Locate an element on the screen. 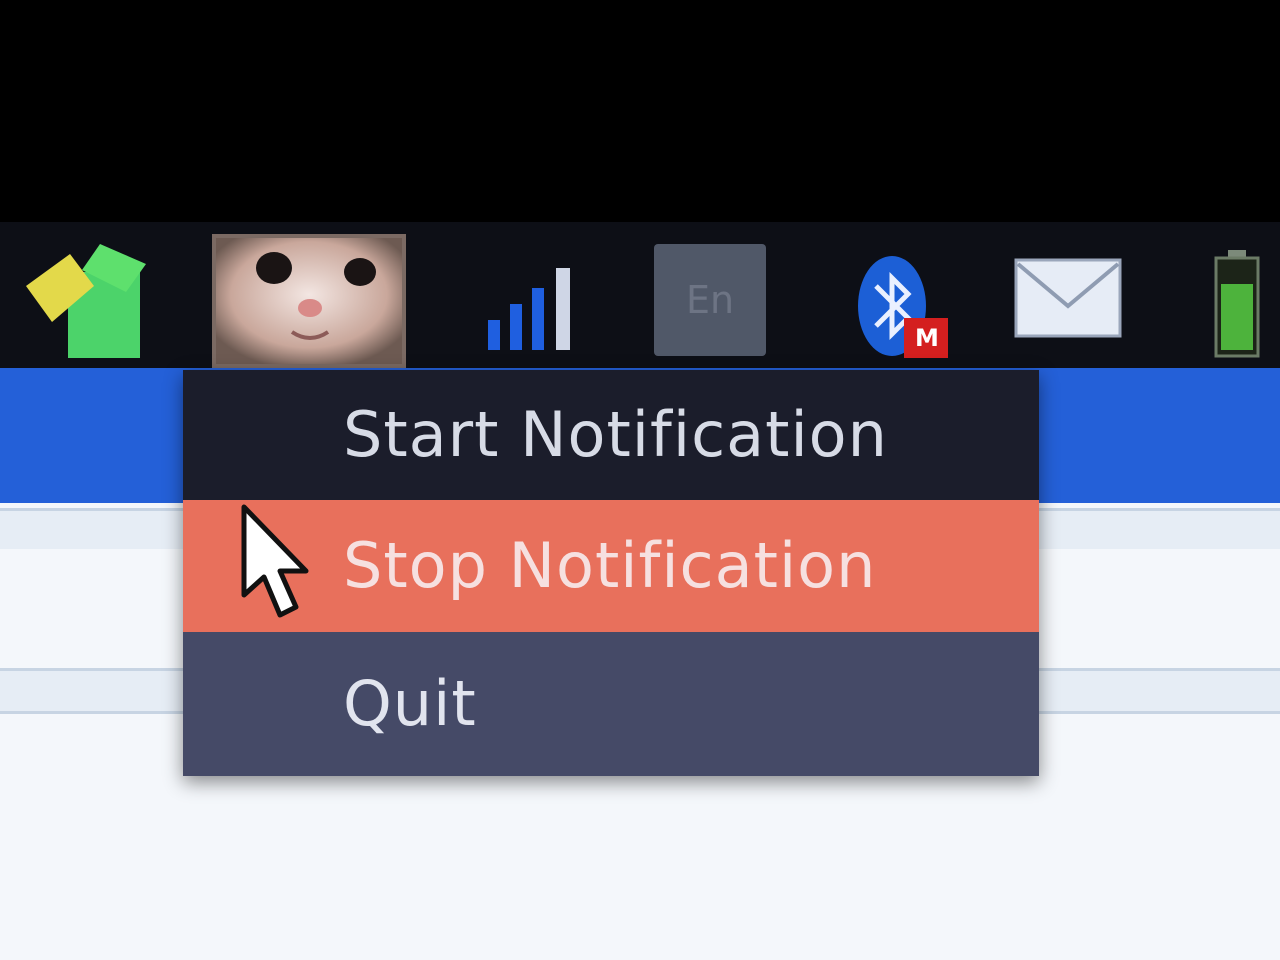 This screenshot has width=1280, height=960. menu-item-stop-notification: Stop Notification is located at coordinates (611, 566).